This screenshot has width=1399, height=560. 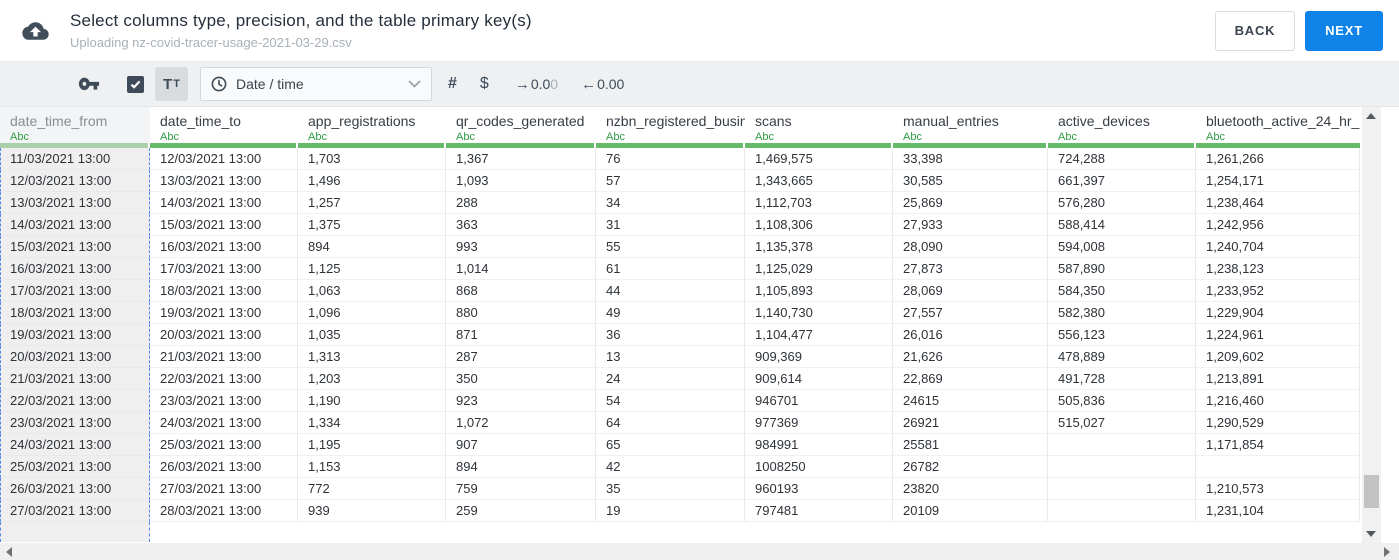 What do you see at coordinates (75, 291) in the screenshot?
I see `table-cell: 17/03/2021 13:00` at bounding box center [75, 291].